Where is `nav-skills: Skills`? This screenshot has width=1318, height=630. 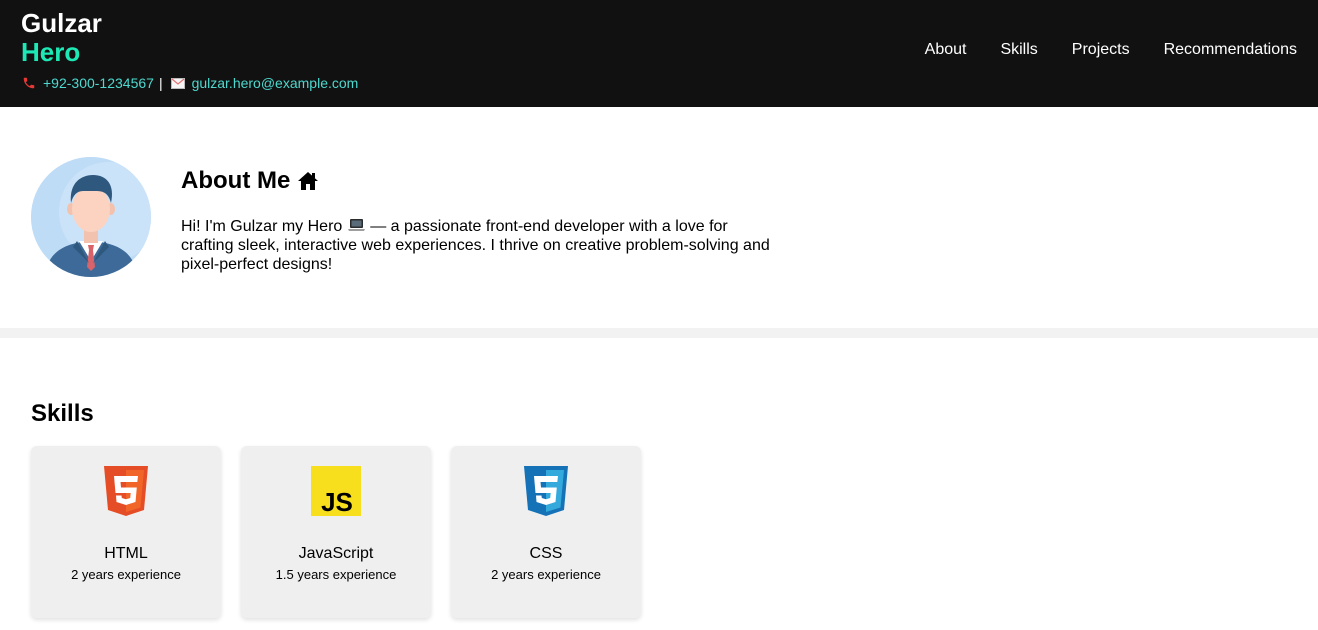 nav-skills: Skills is located at coordinates (1018, 50).